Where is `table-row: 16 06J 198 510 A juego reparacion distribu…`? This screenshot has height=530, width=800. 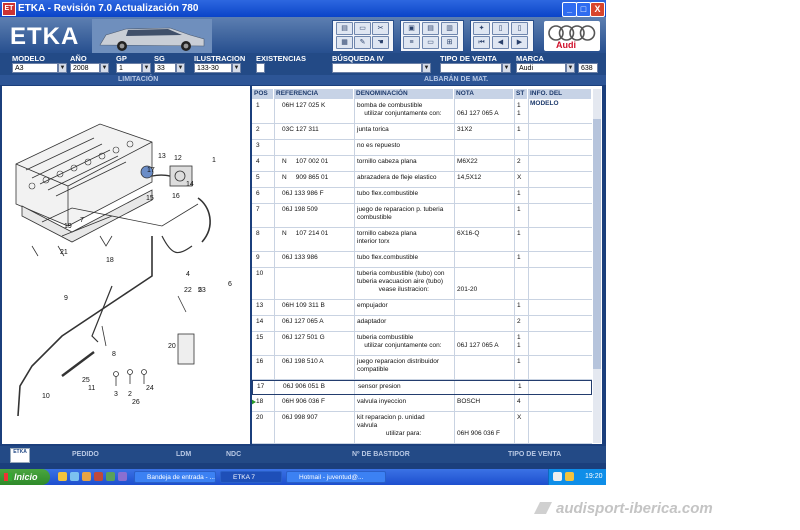
table-row: 16 06J 198 510 A juego reparacion distribu… is located at coordinates (422, 368).